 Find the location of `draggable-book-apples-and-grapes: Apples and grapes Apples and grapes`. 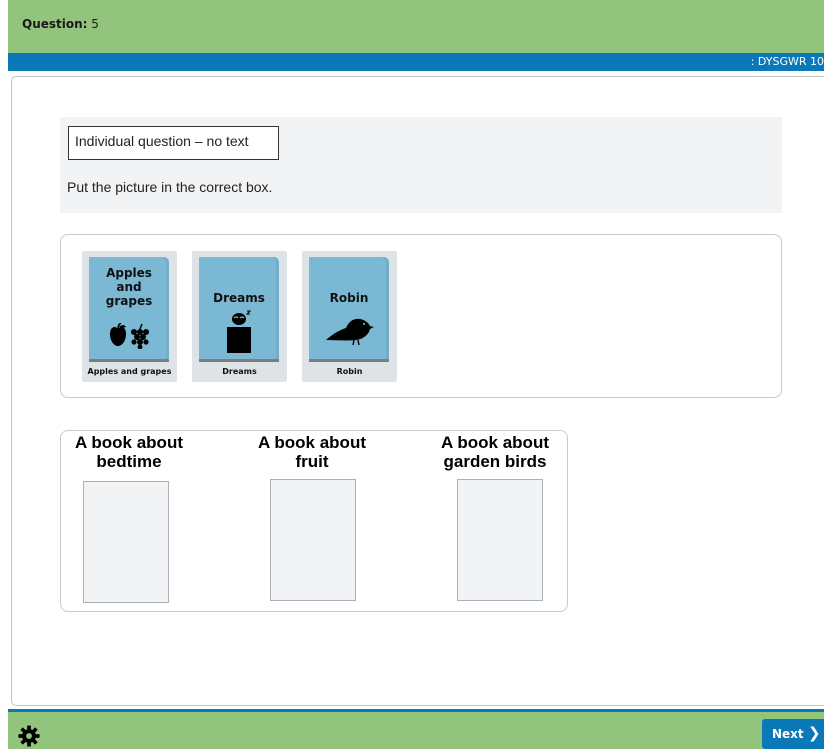

draggable-book-apples-and-grapes: Apples and grapes Apples and grapes is located at coordinates (129, 316).